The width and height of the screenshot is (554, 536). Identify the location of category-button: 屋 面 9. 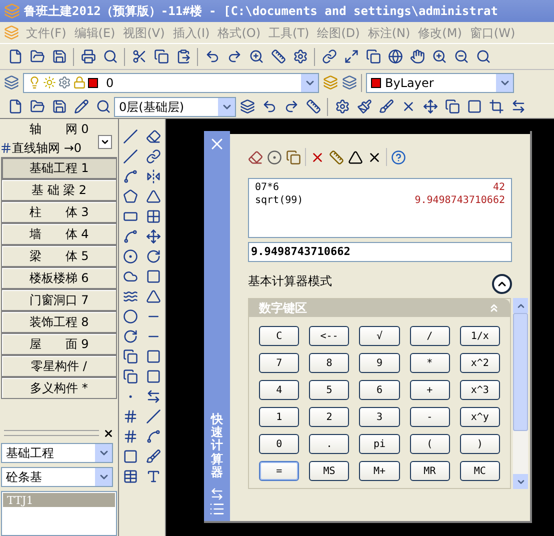
(59, 344).